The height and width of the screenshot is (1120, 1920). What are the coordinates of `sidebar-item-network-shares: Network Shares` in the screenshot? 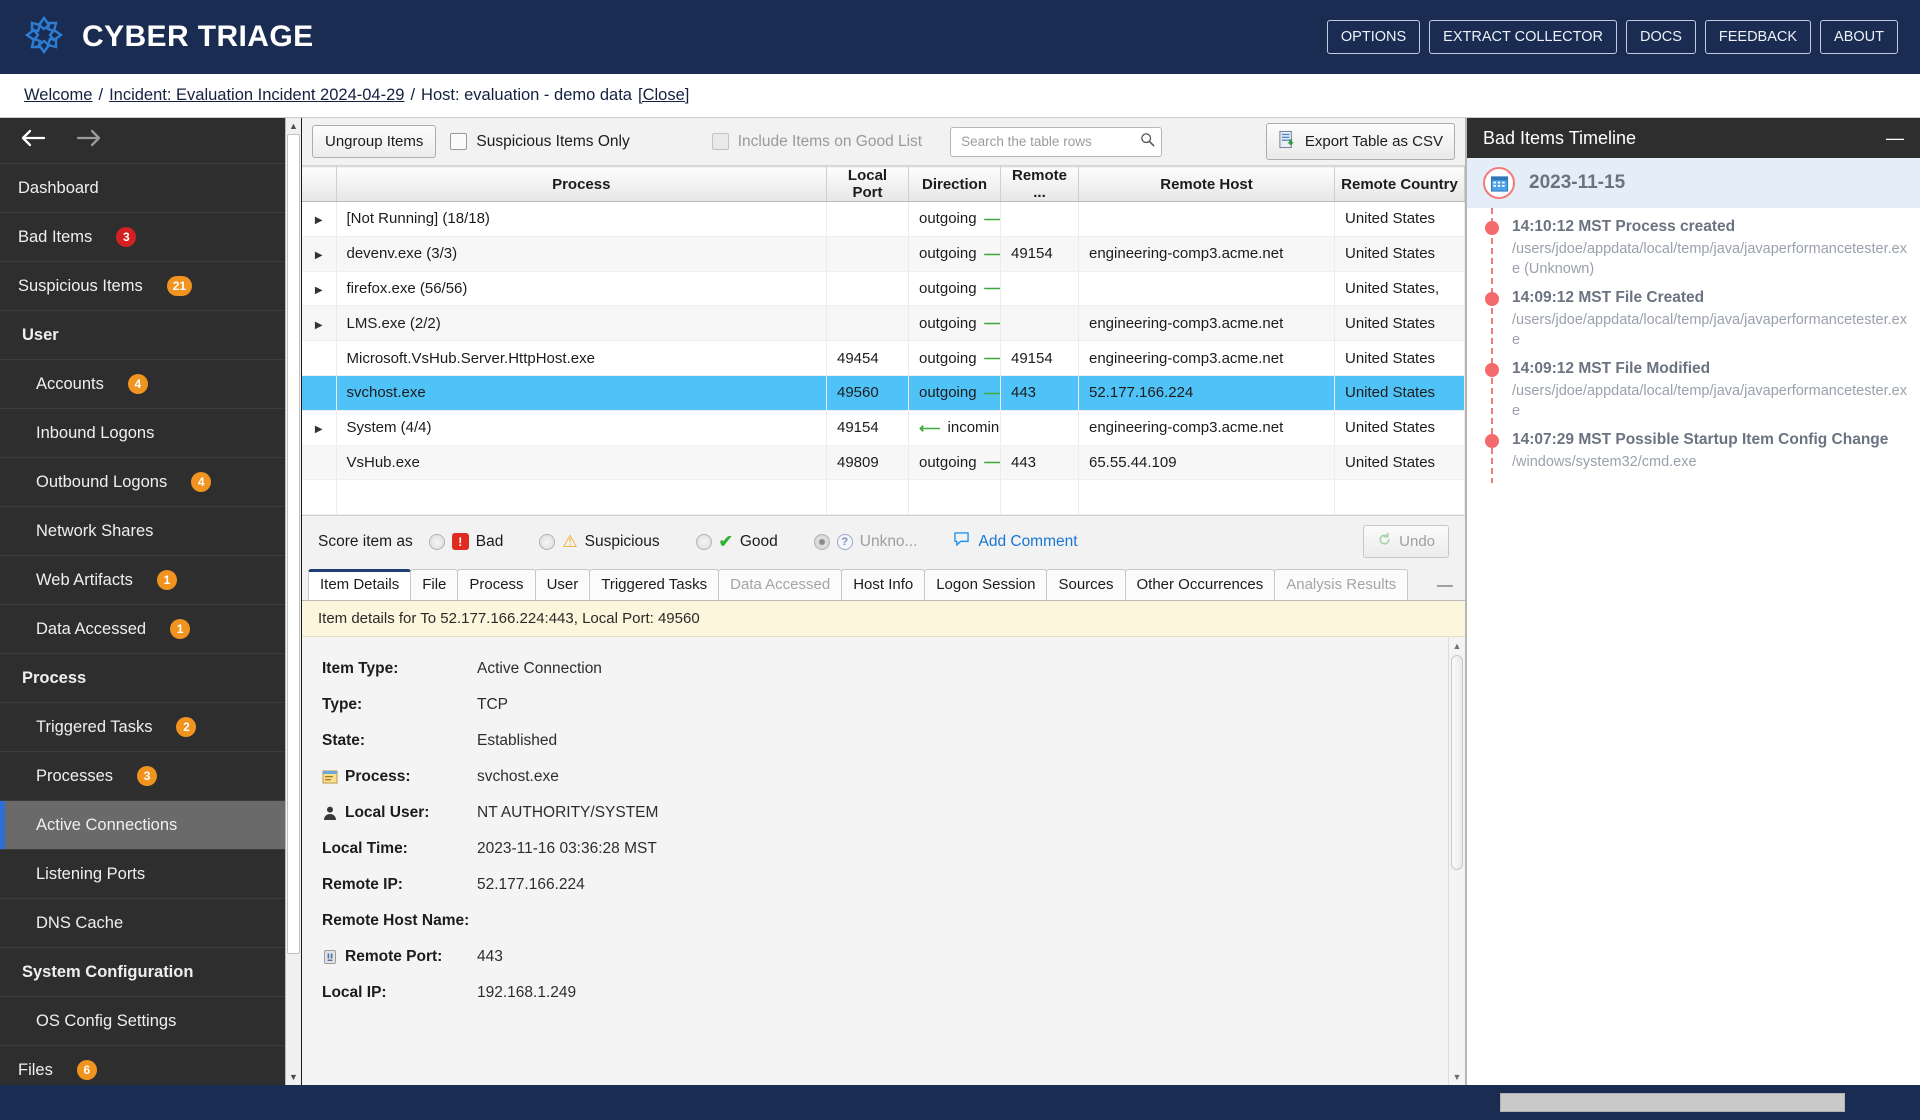 It's located at (150, 531).